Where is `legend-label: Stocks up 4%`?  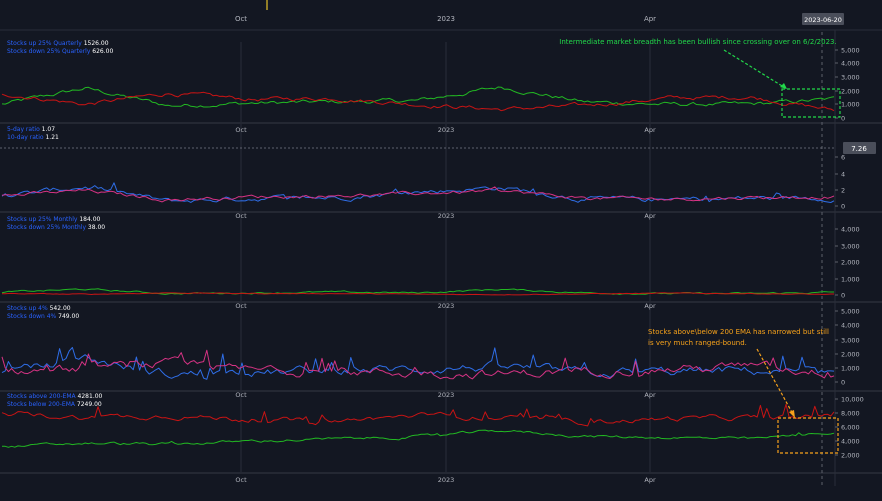
legend-label: Stocks up 4% is located at coordinates (28, 308).